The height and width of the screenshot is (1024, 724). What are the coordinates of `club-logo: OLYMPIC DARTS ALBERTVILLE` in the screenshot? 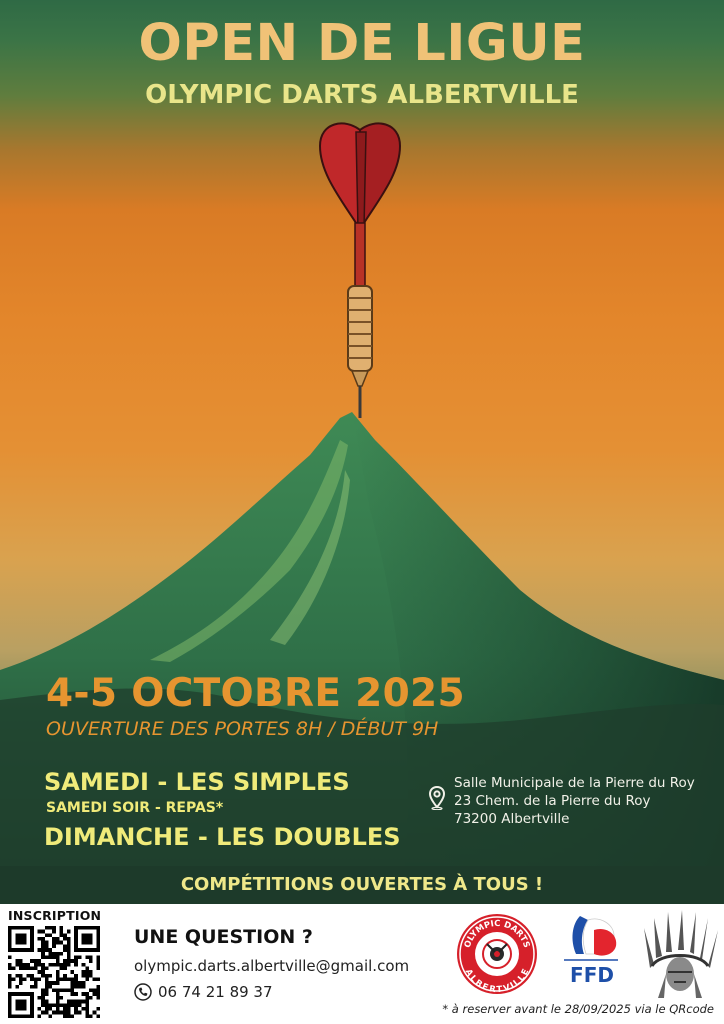 It's located at (497, 954).